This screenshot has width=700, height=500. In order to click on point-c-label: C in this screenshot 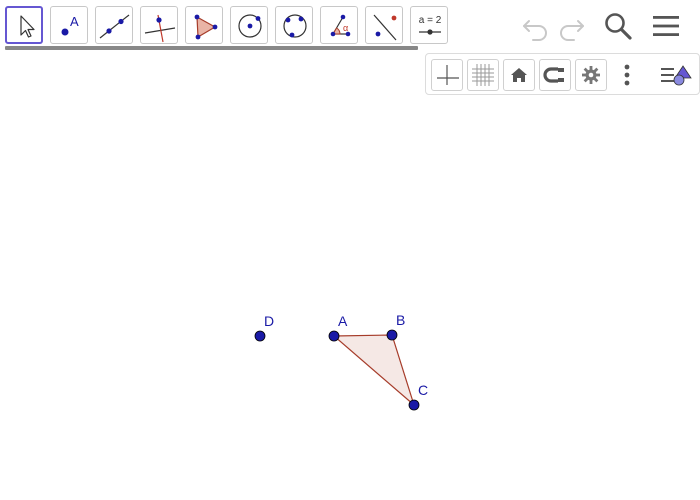, I will do `click(423, 390)`.